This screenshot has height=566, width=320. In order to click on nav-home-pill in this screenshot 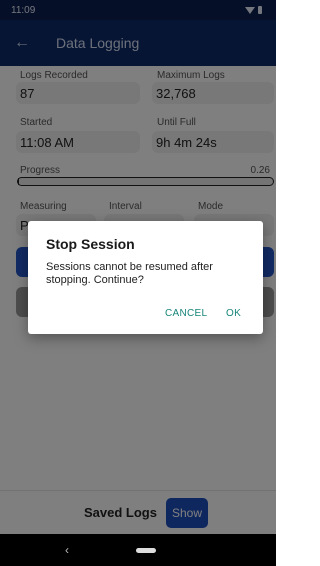, I will do `click(146, 550)`.